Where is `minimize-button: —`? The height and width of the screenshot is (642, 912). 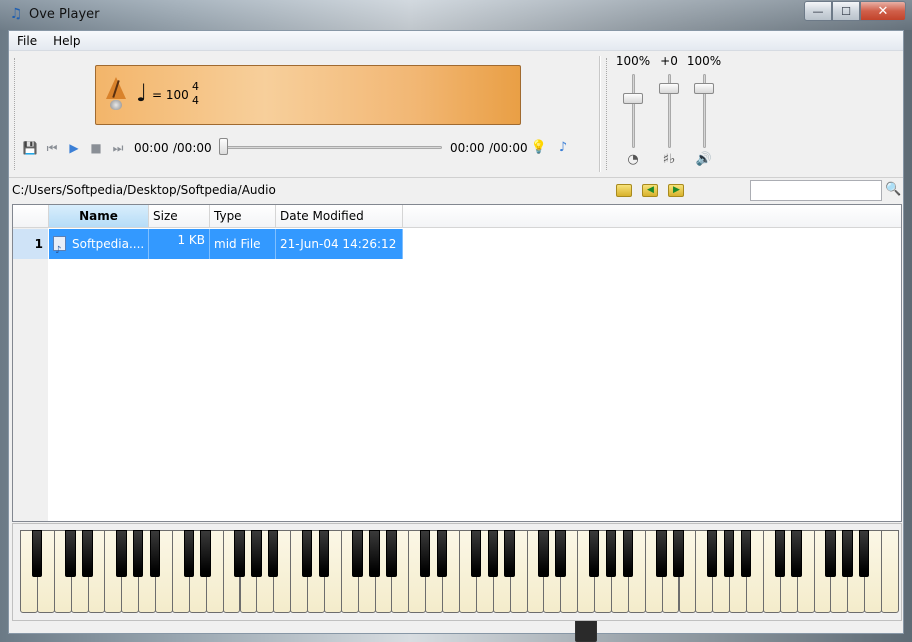
minimize-button: — is located at coordinates (818, 11).